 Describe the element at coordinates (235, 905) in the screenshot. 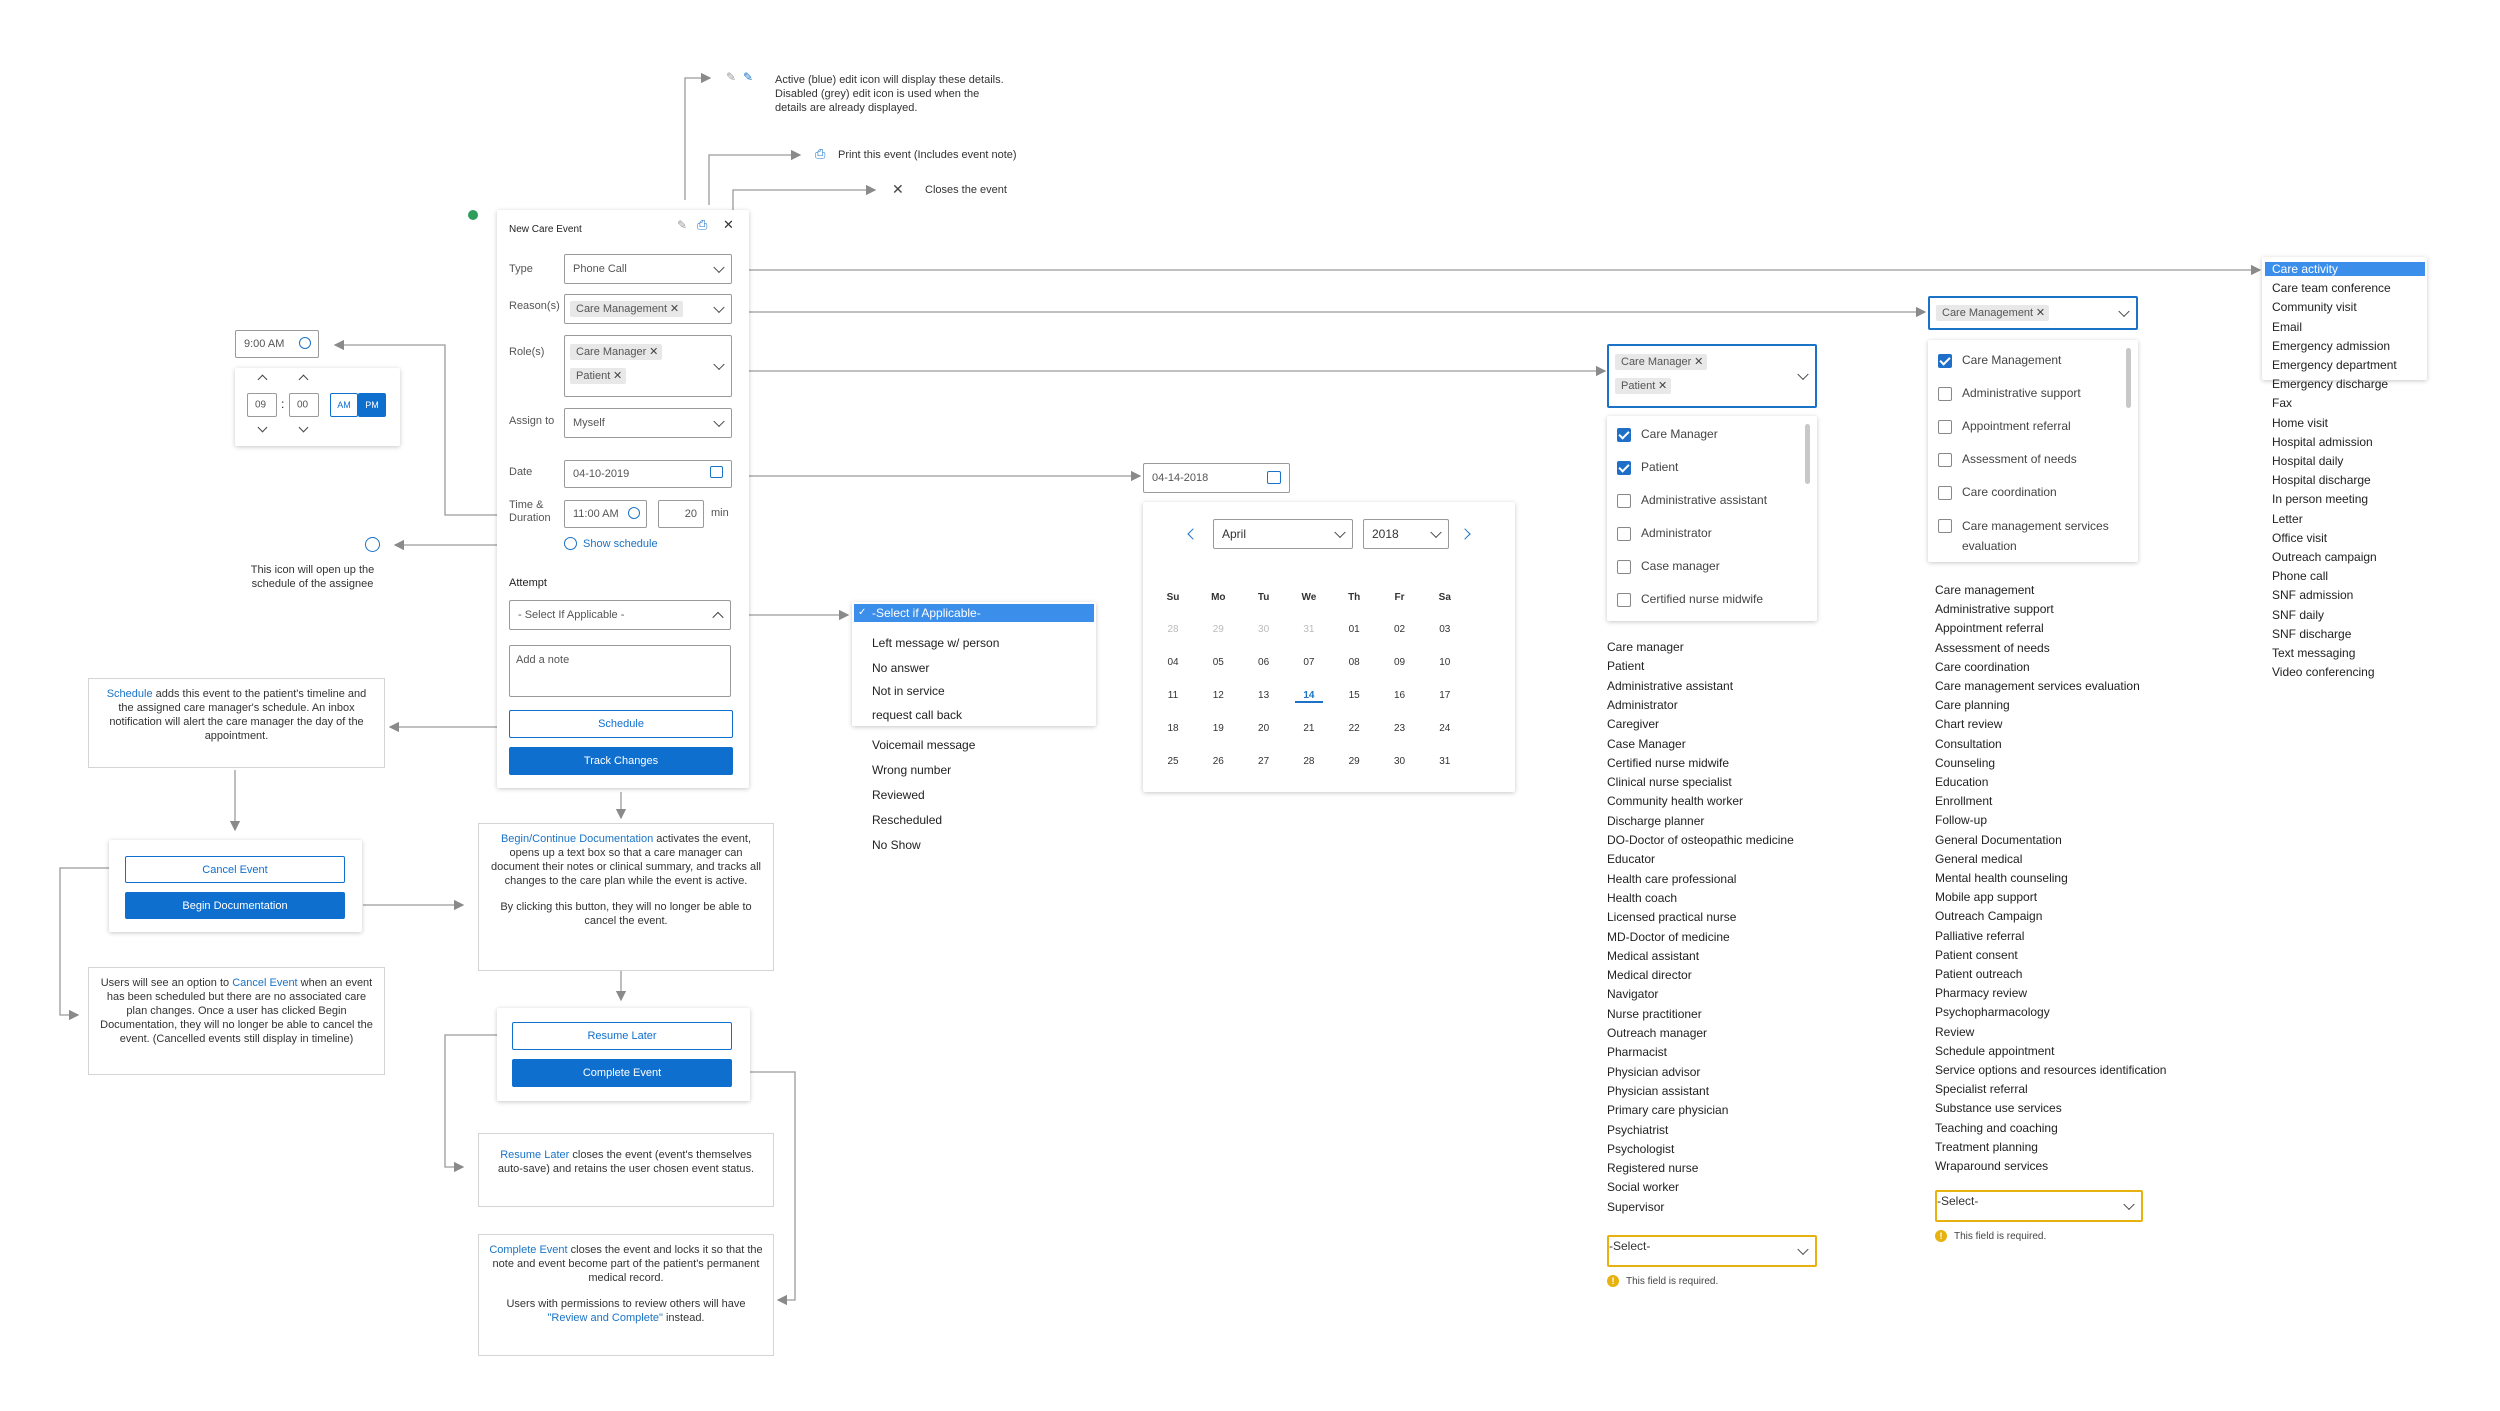

I see `begin-documentation-button: Begin Documentation` at that location.